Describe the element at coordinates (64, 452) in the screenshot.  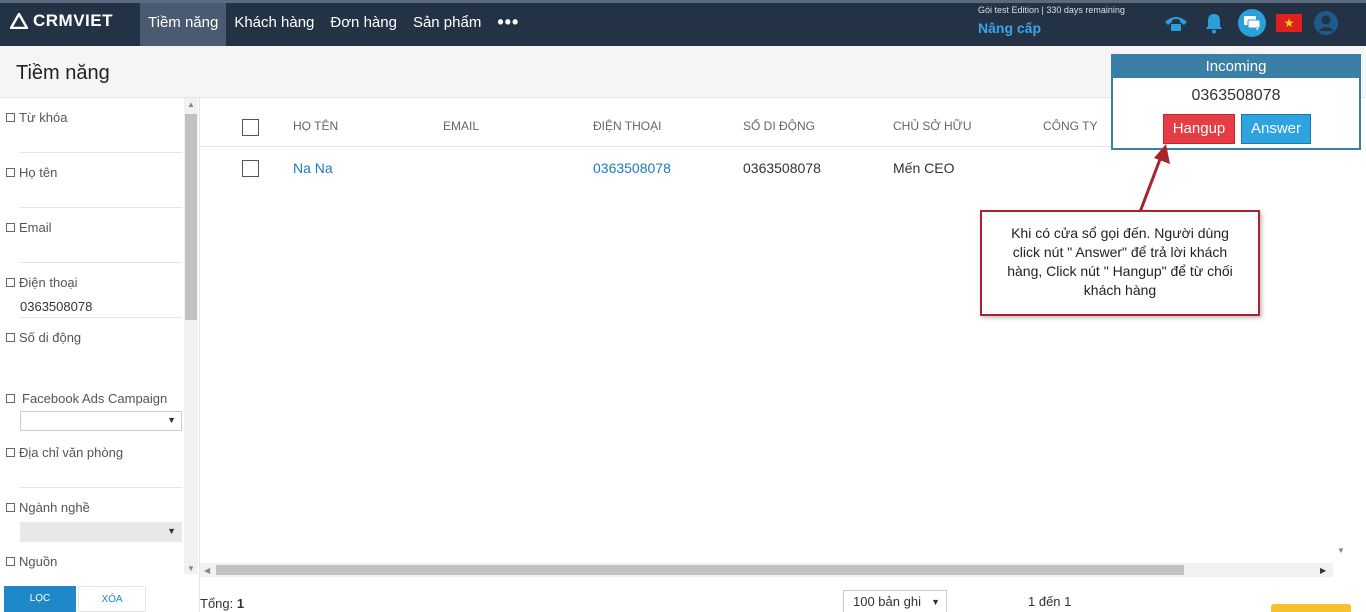
I see `filter-office-address: Địa chỉ văn phòng` at that location.